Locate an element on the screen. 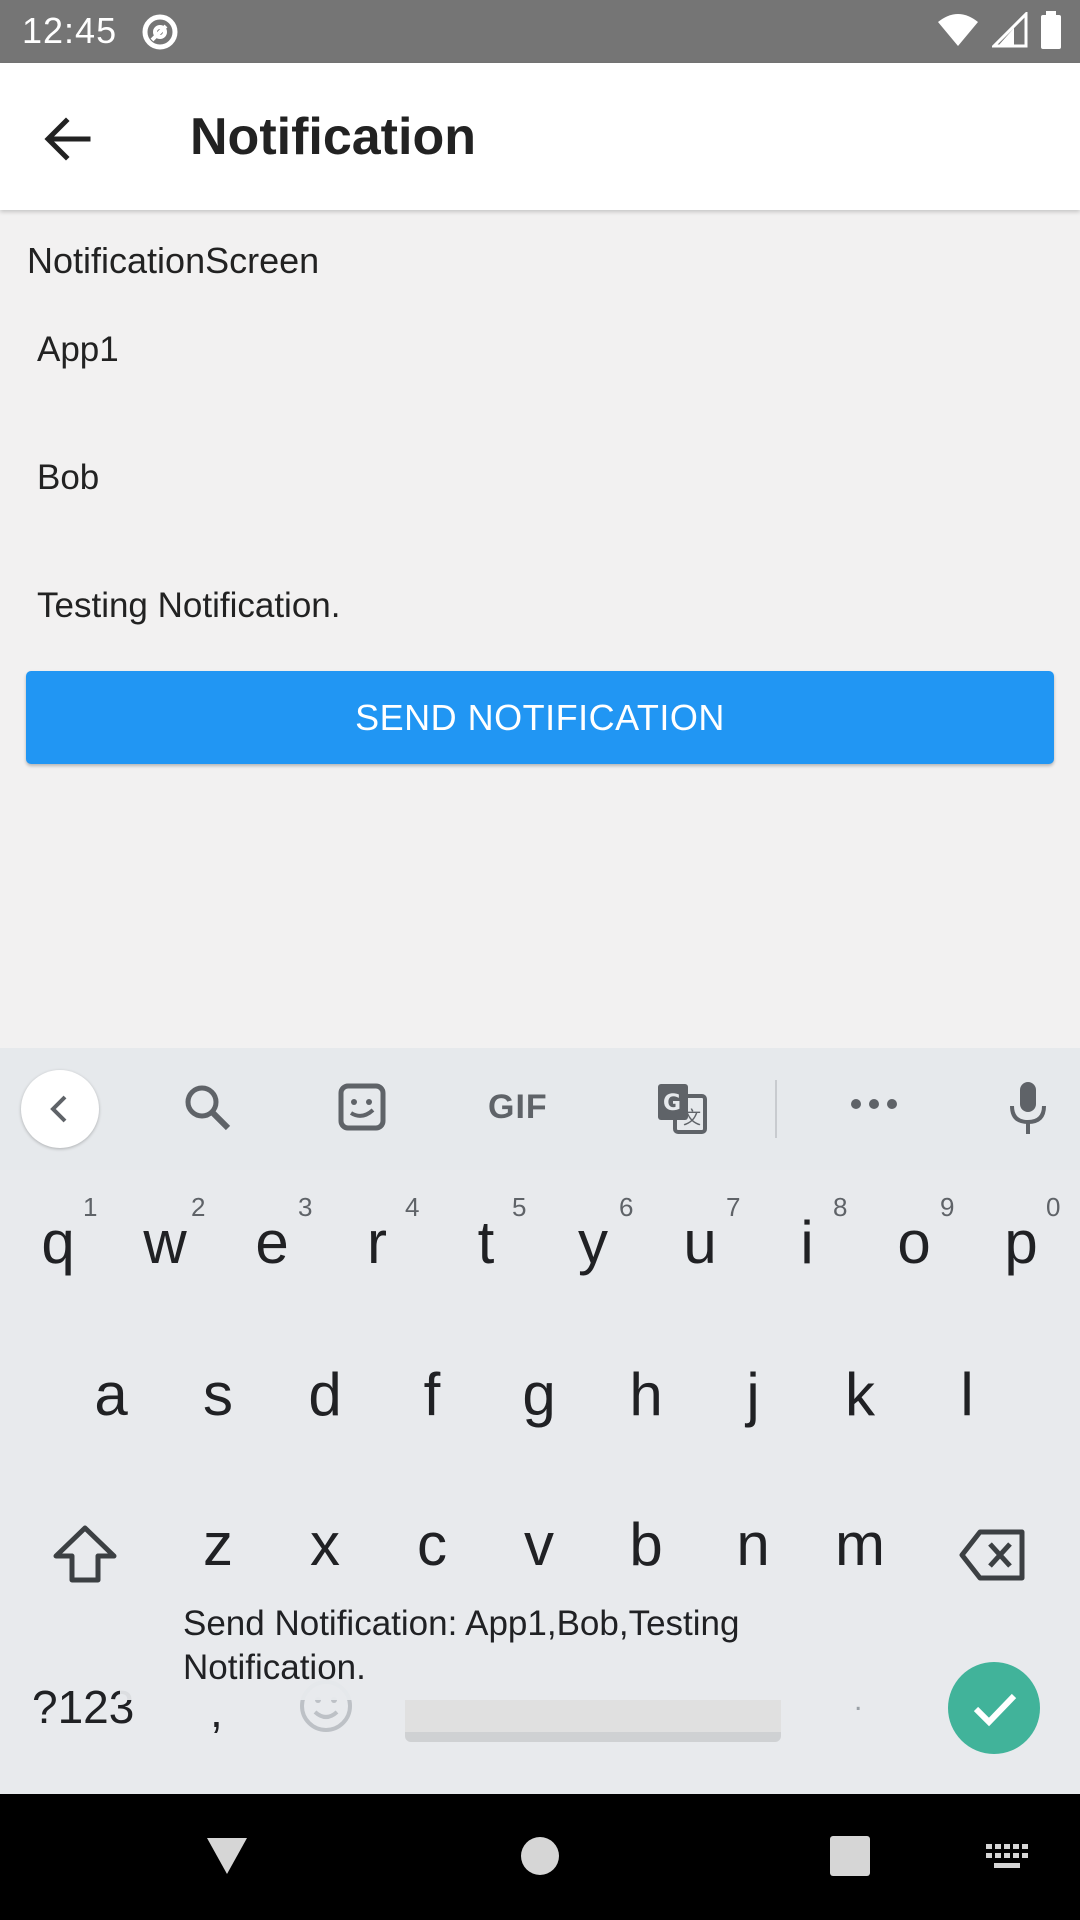 The height and width of the screenshot is (1920, 1080). key-d: d is located at coordinates (325, 1394).